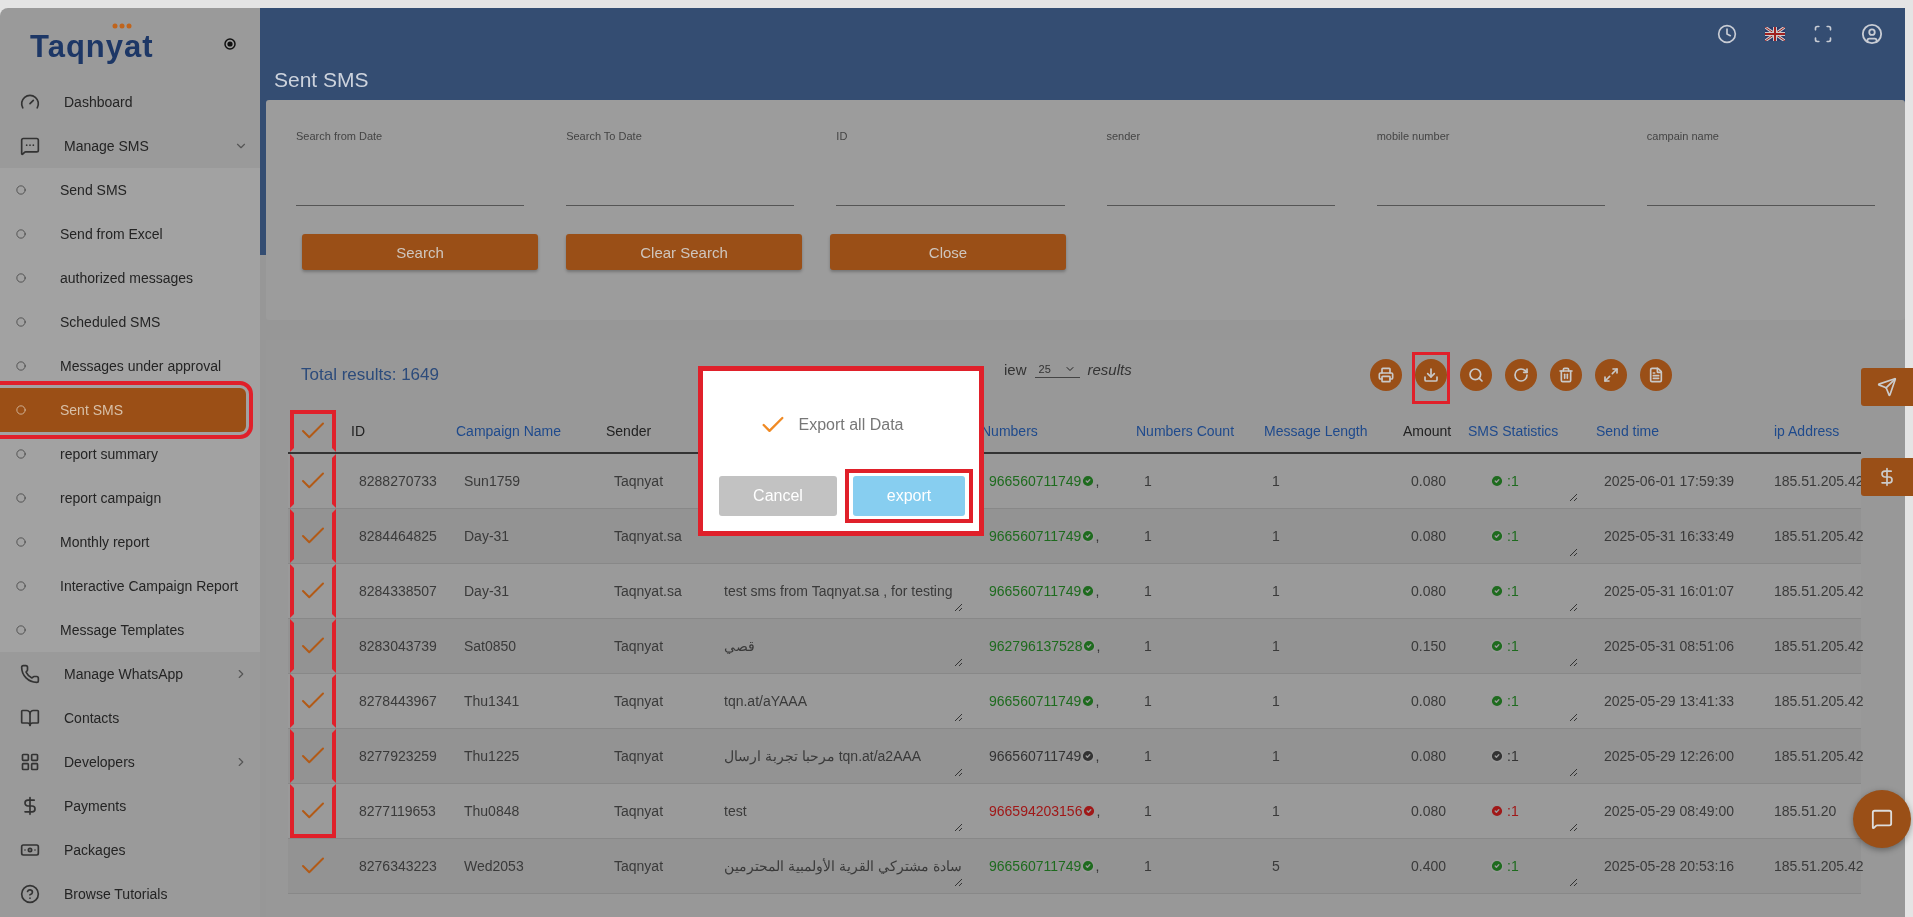  What do you see at coordinates (840, 756) in the screenshot?
I see `message-field: مرحبا تجربة ارسال tqn.at/a2AAA` at bounding box center [840, 756].